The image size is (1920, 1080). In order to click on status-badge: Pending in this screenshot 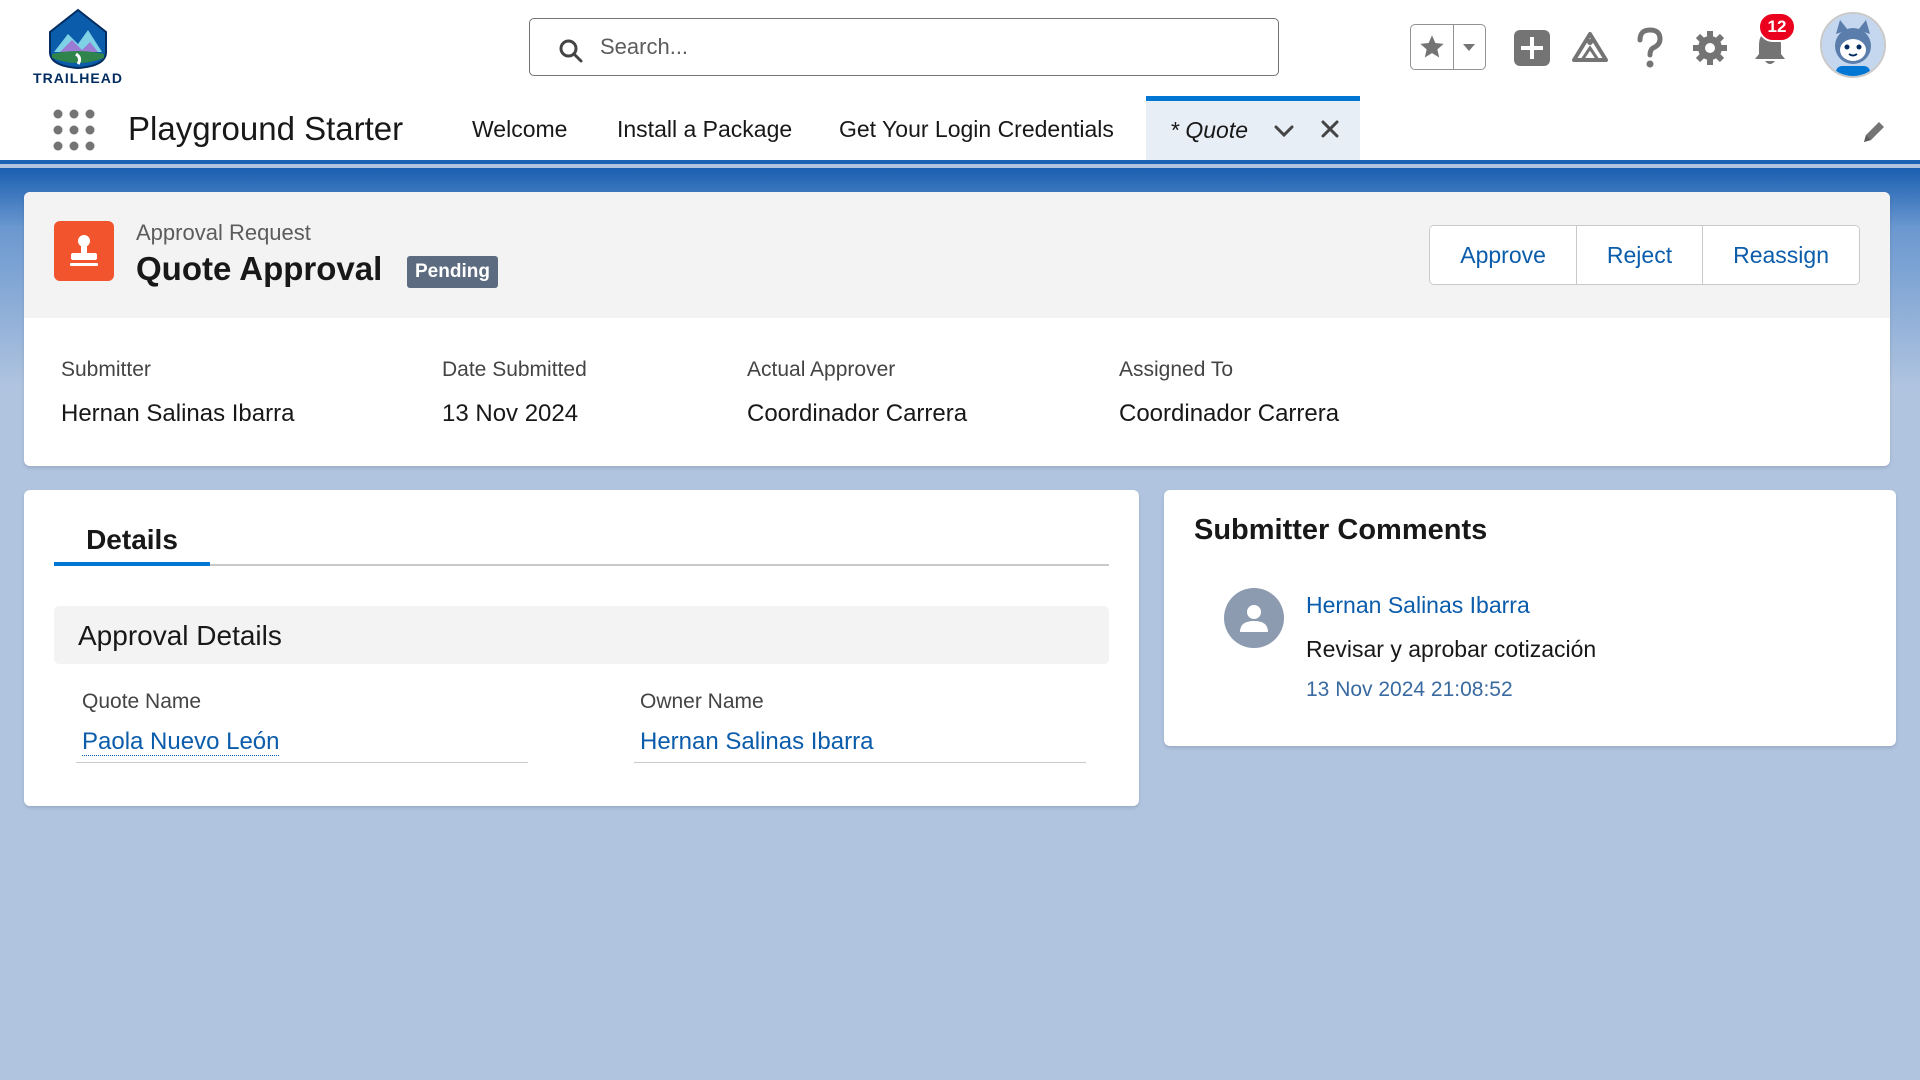, I will do `click(452, 272)`.